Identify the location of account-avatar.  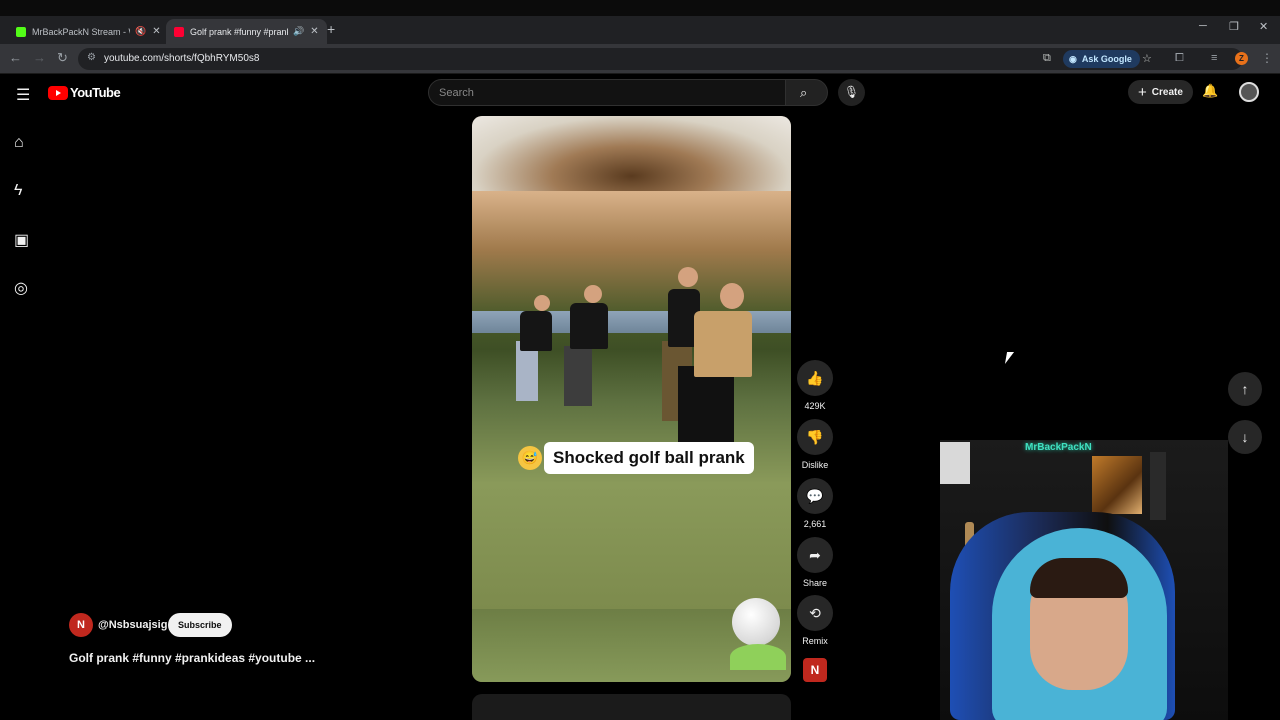
(1249, 92).